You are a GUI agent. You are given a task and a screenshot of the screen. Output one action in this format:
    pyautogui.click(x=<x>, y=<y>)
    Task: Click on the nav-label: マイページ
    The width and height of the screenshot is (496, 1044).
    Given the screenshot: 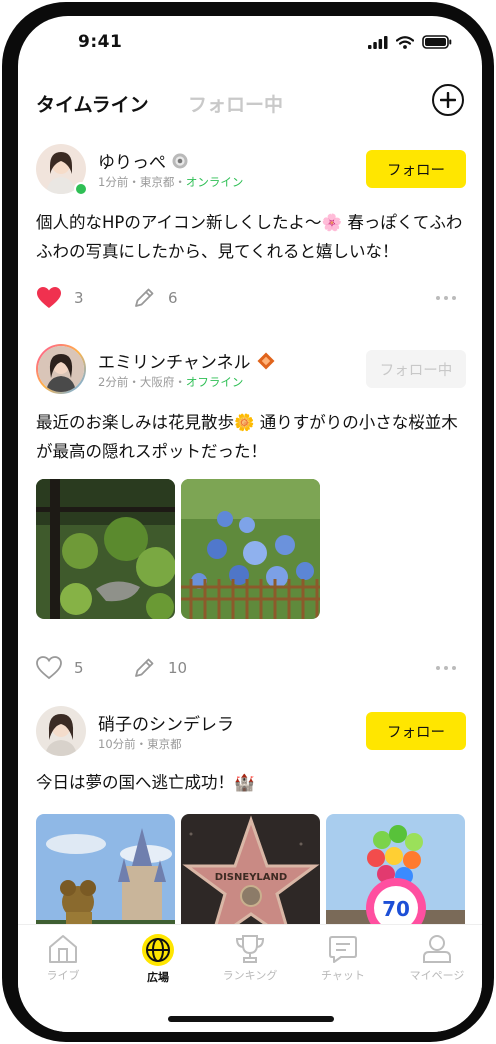 What is the action you would take?
    pyautogui.click(x=437, y=975)
    